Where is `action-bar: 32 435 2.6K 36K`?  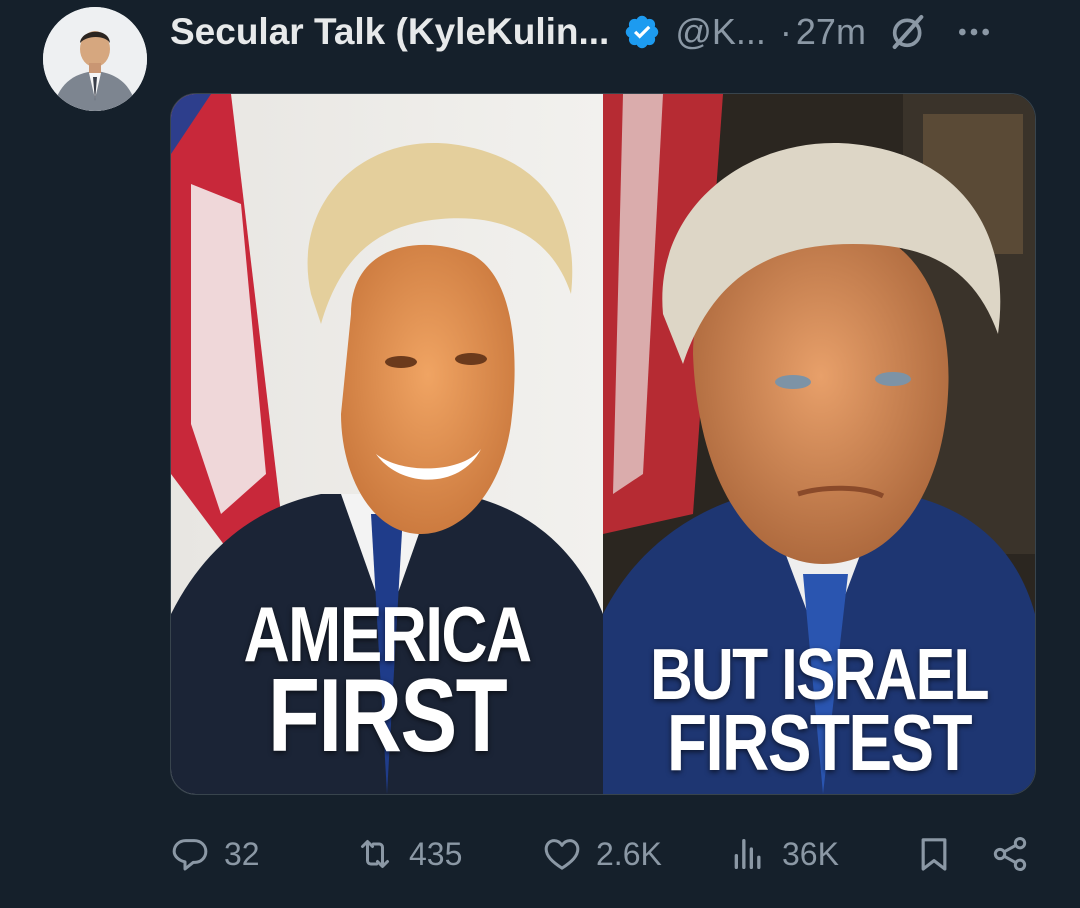
action-bar: 32 435 2.6K 36K is located at coordinates (605, 854).